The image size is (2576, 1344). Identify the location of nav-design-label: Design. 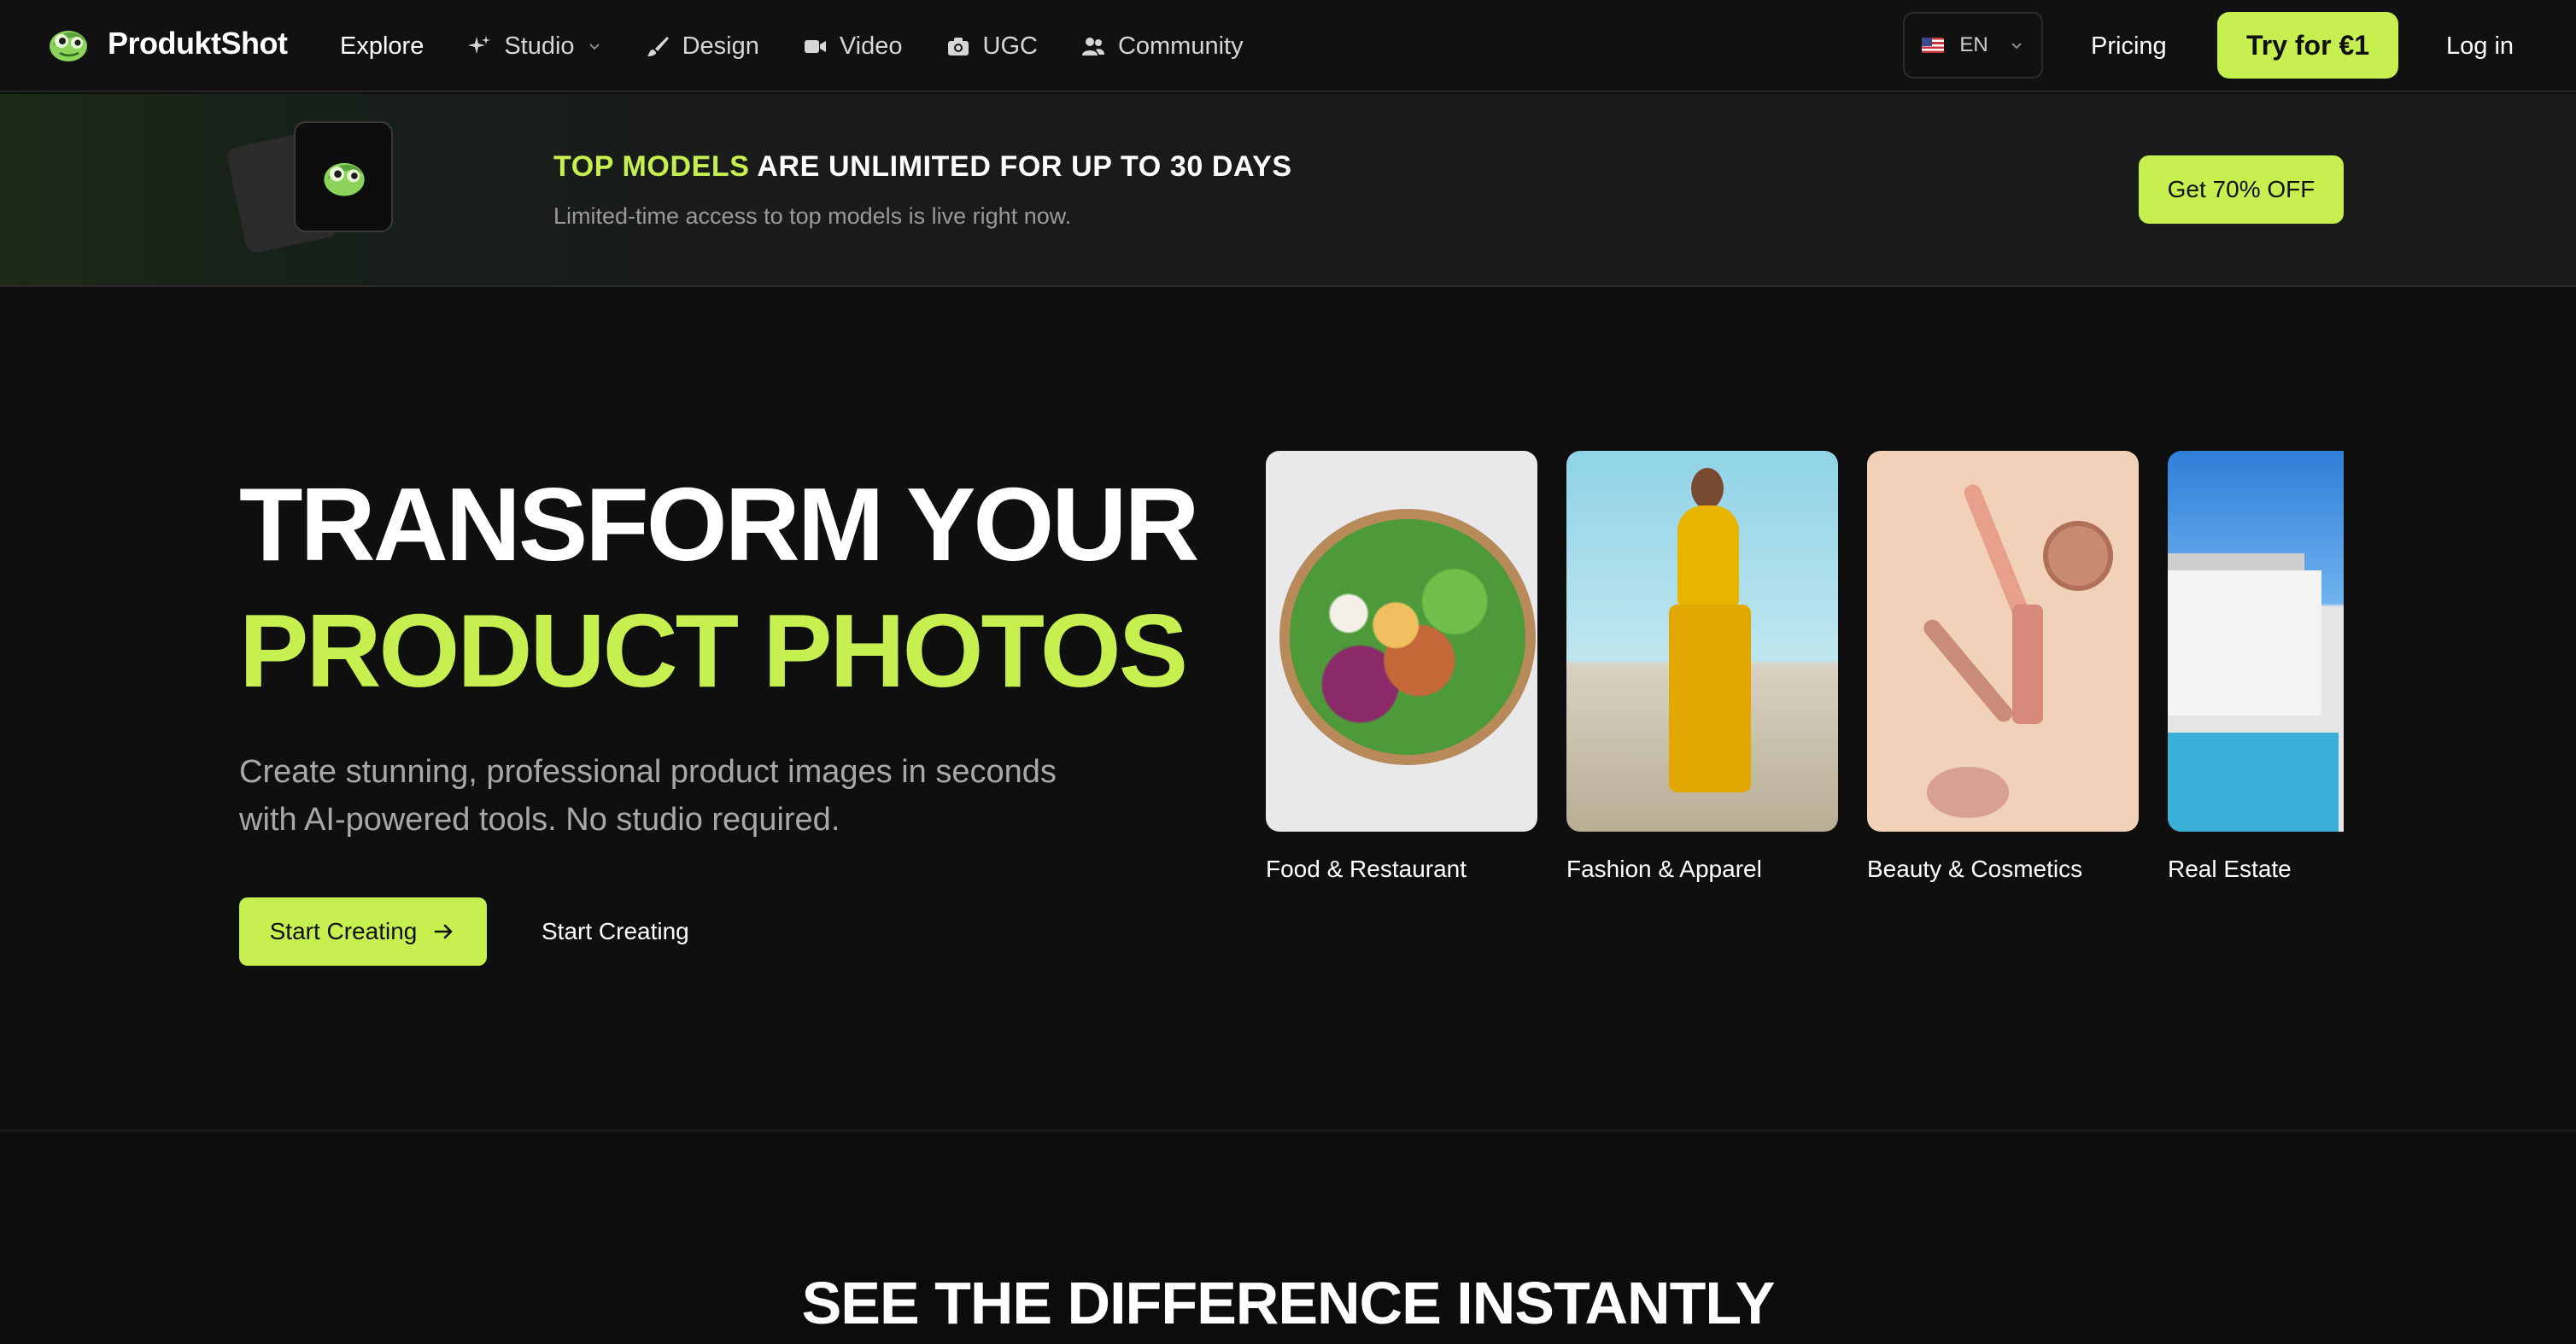
(720, 46).